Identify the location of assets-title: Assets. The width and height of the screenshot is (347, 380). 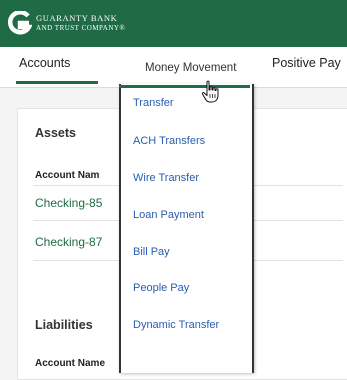
(55, 133).